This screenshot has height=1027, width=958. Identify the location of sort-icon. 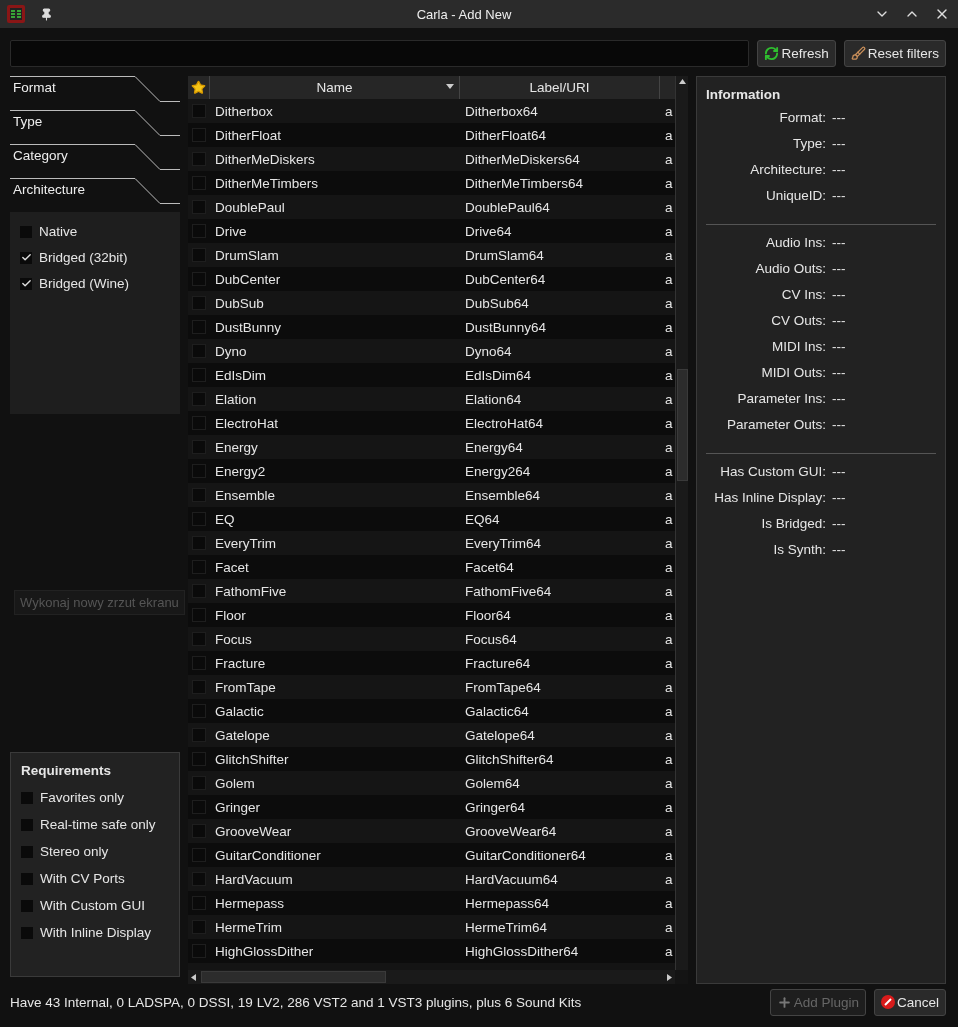
(450, 86).